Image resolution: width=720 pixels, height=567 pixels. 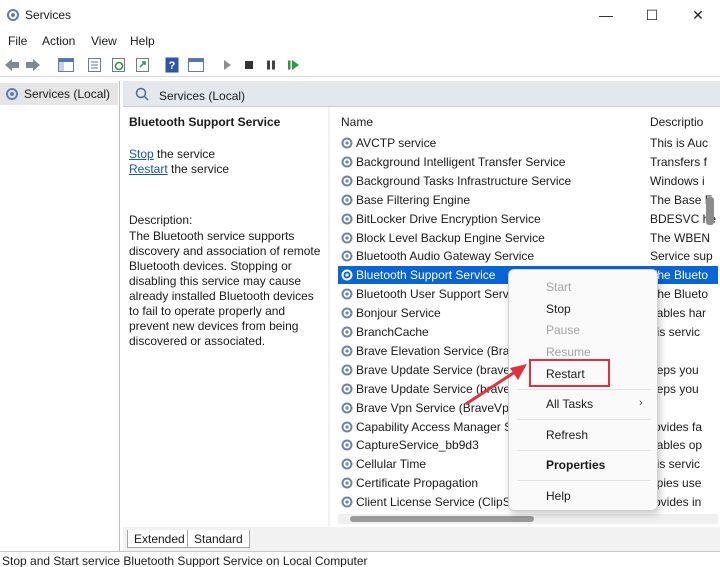 I want to click on properties-icon, so click(x=94, y=64).